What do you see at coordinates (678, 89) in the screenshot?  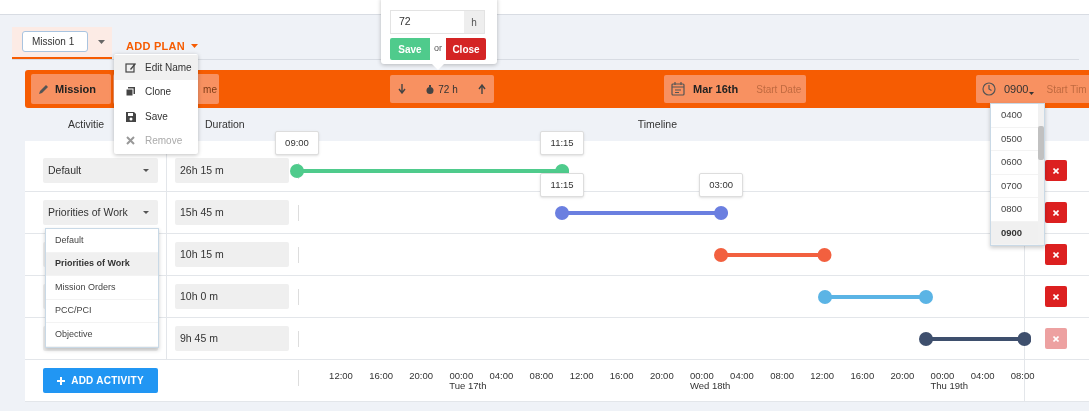 I see `calendar-icon` at bounding box center [678, 89].